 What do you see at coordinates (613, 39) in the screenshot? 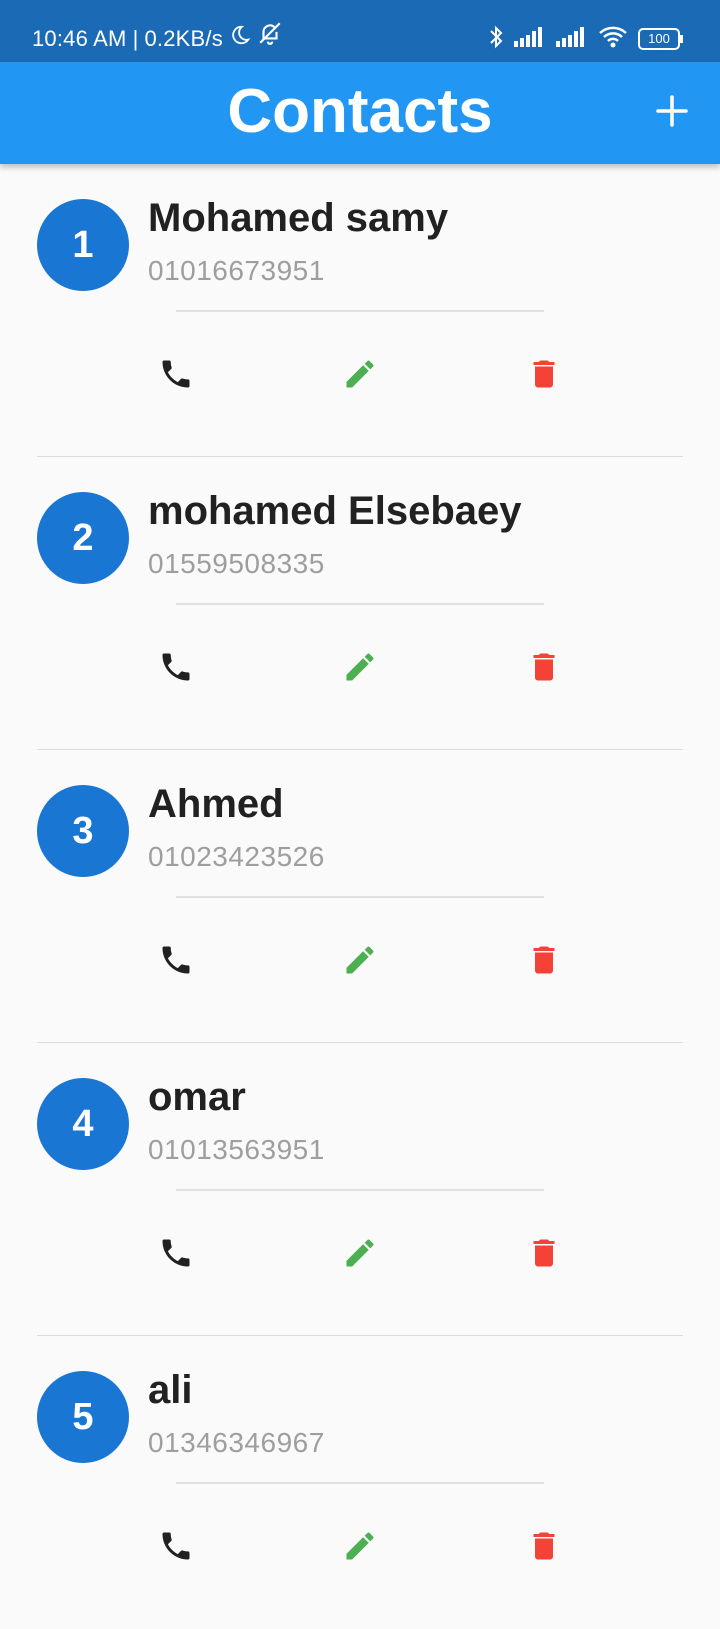
I see `wifi-icon` at bounding box center [613, 39].